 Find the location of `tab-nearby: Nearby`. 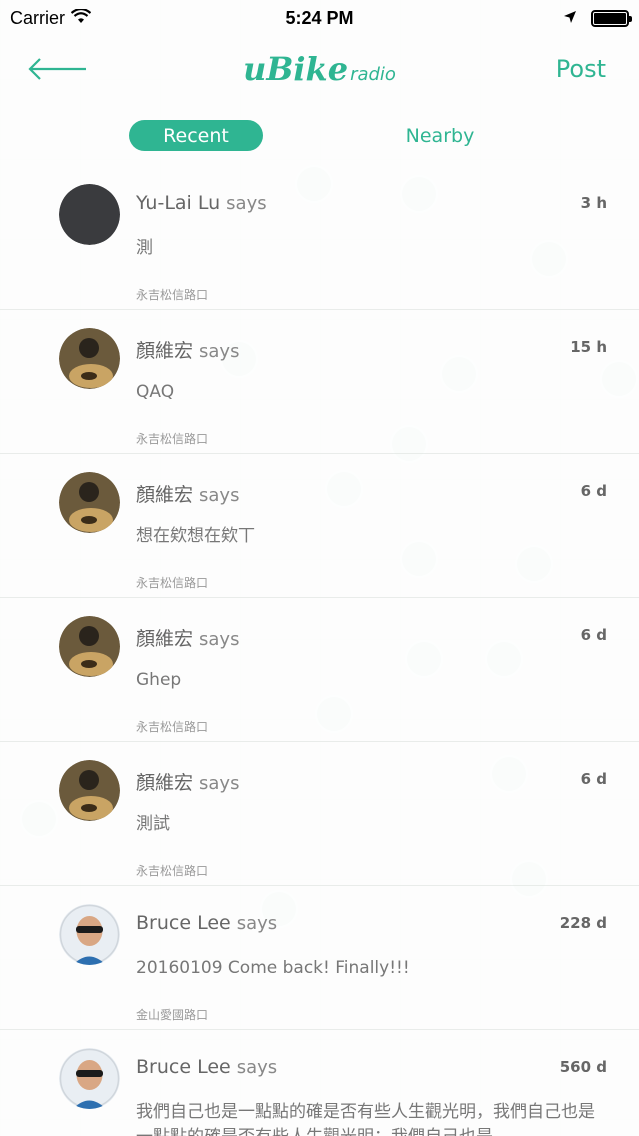

tab-nearby: Nearby is located at coordinates (440, 135).